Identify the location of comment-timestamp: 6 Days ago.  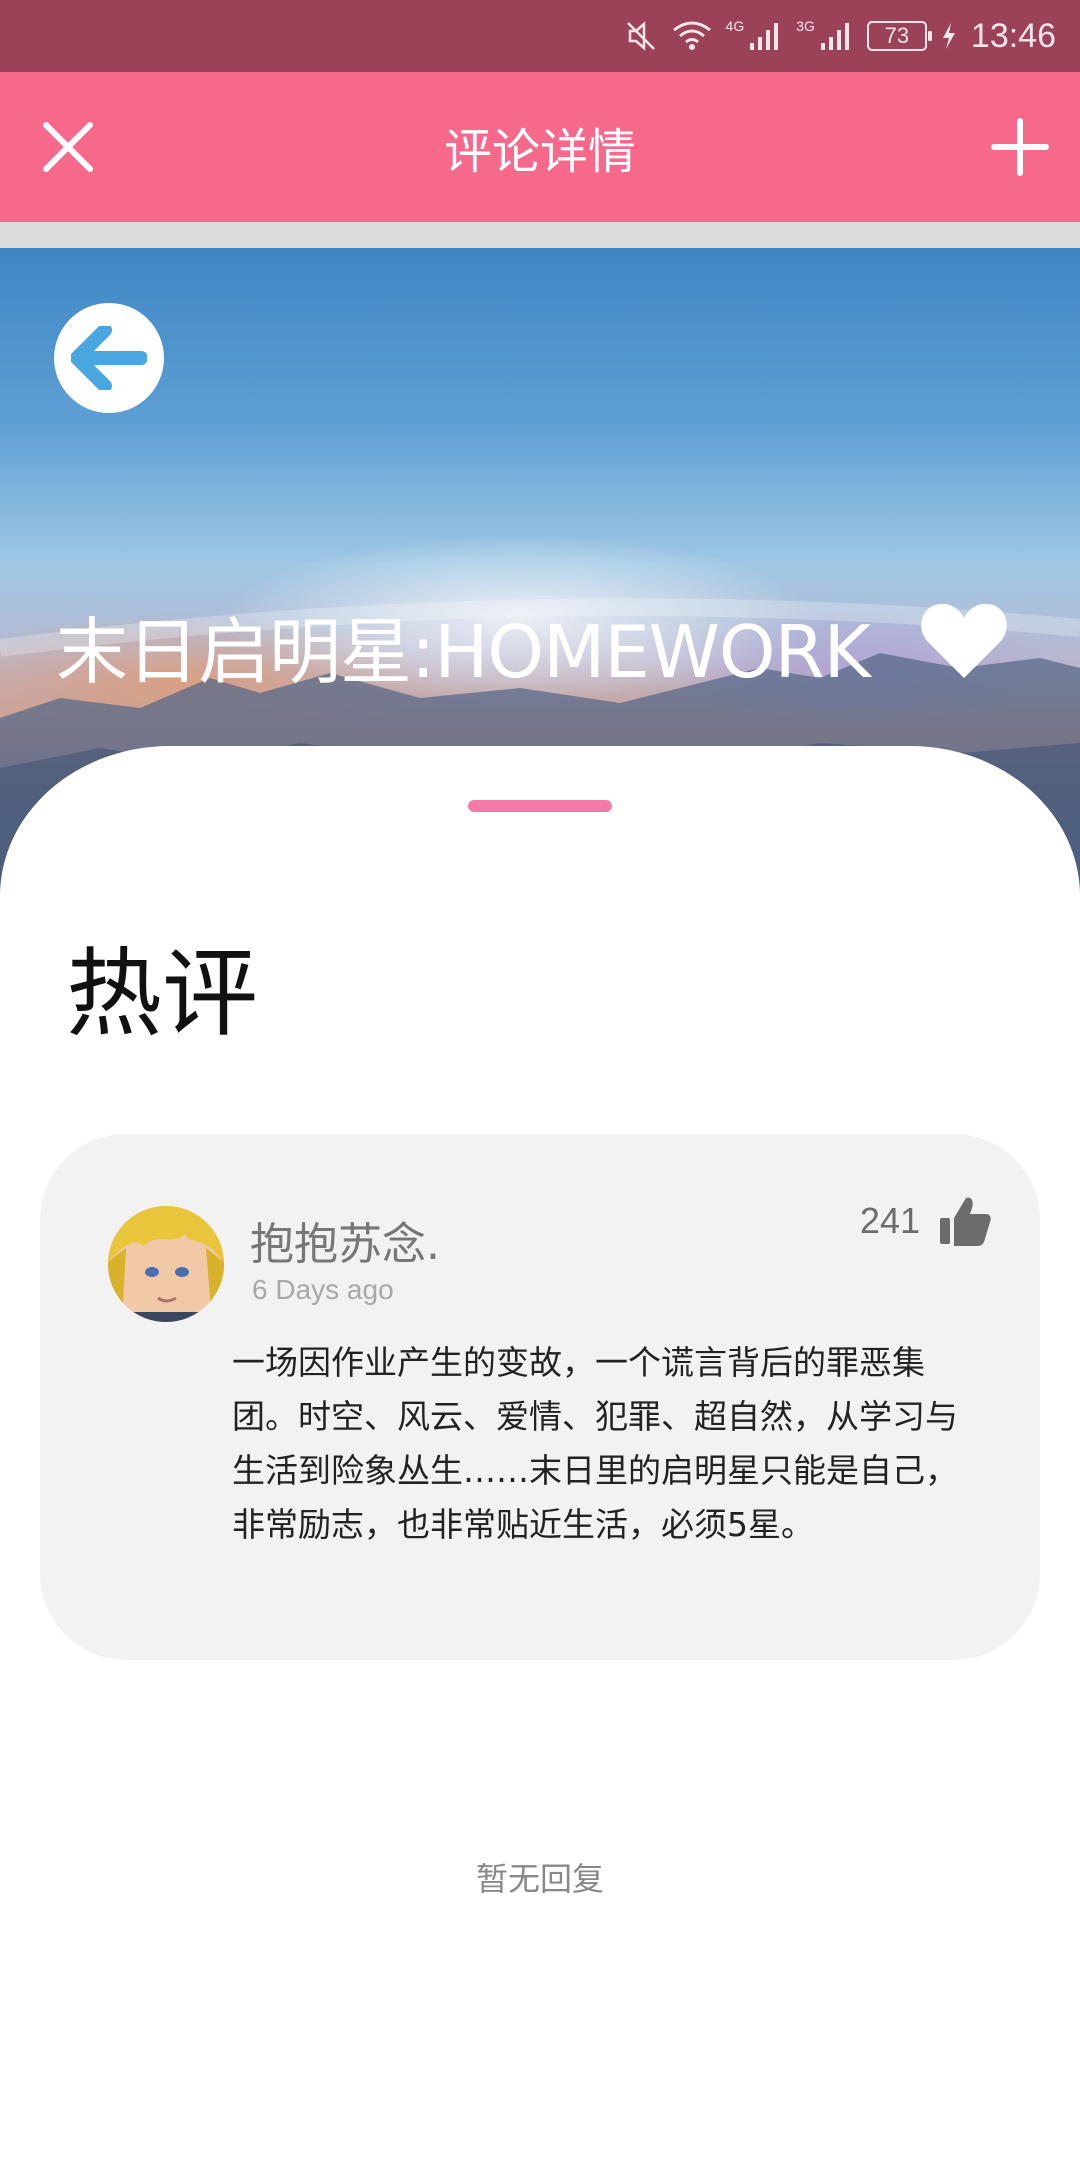
(323, 1289).